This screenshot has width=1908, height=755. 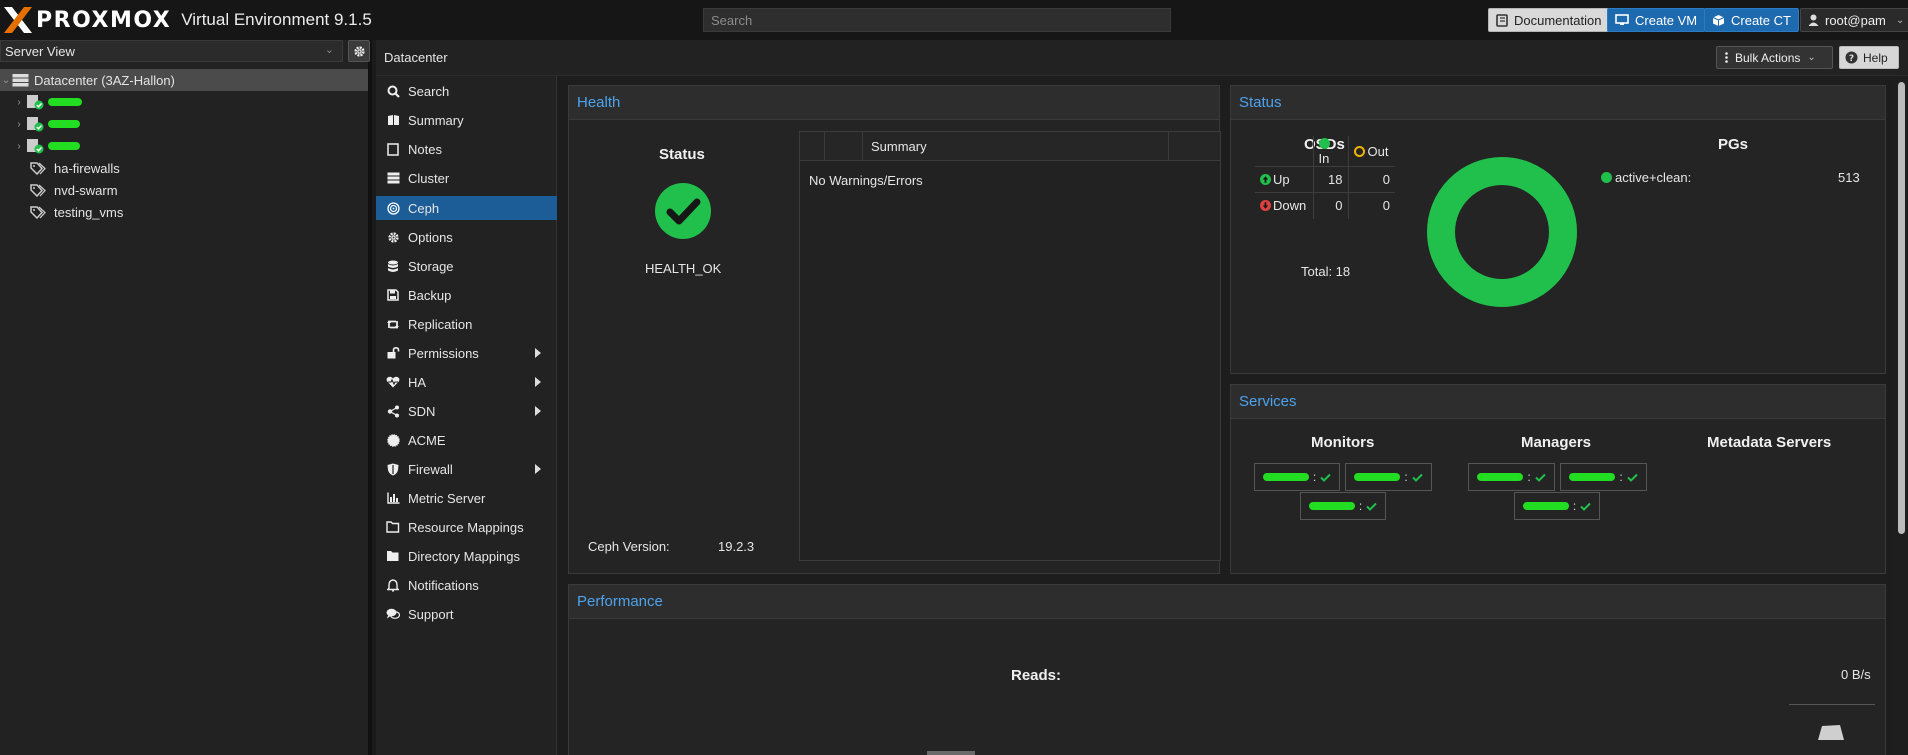 What do you see at coordinates (683, 211) in the screenshot?
I see `health-ok-check-icon` at bounding box center [683, 211].